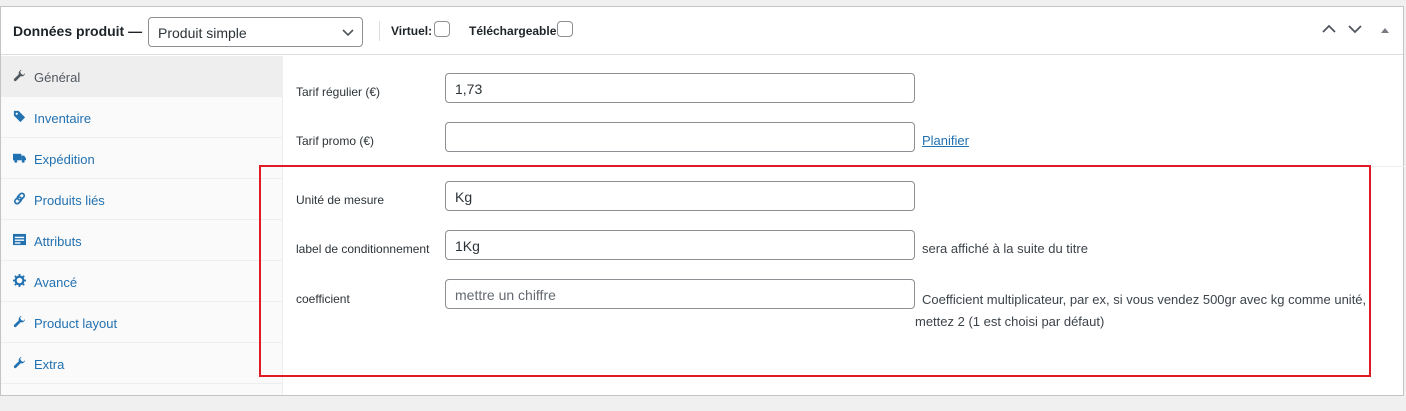 Image resolution: width=1406 pixels, height=411 pixels. I want to click on tab-advanced: Avancé, so click(141, 281).